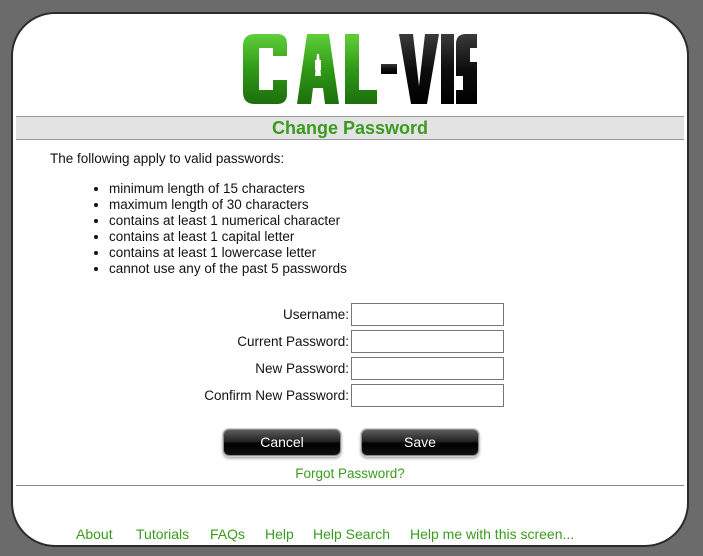 Image resolution: width=703 pixels, height=556 pixels. Describe the element at coordinates (350, 485) in the screenshot. I see `footer-divider` at that location.